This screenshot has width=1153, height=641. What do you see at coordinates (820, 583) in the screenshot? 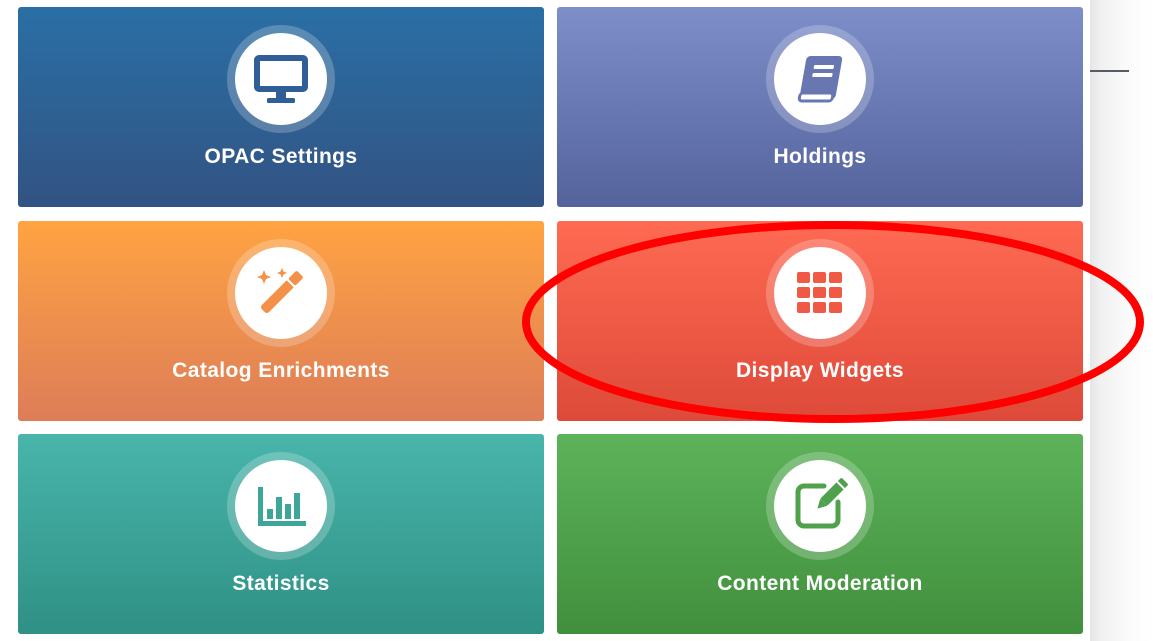
I see `tile-label: Content Moderation` at bounding box center [820, 583].